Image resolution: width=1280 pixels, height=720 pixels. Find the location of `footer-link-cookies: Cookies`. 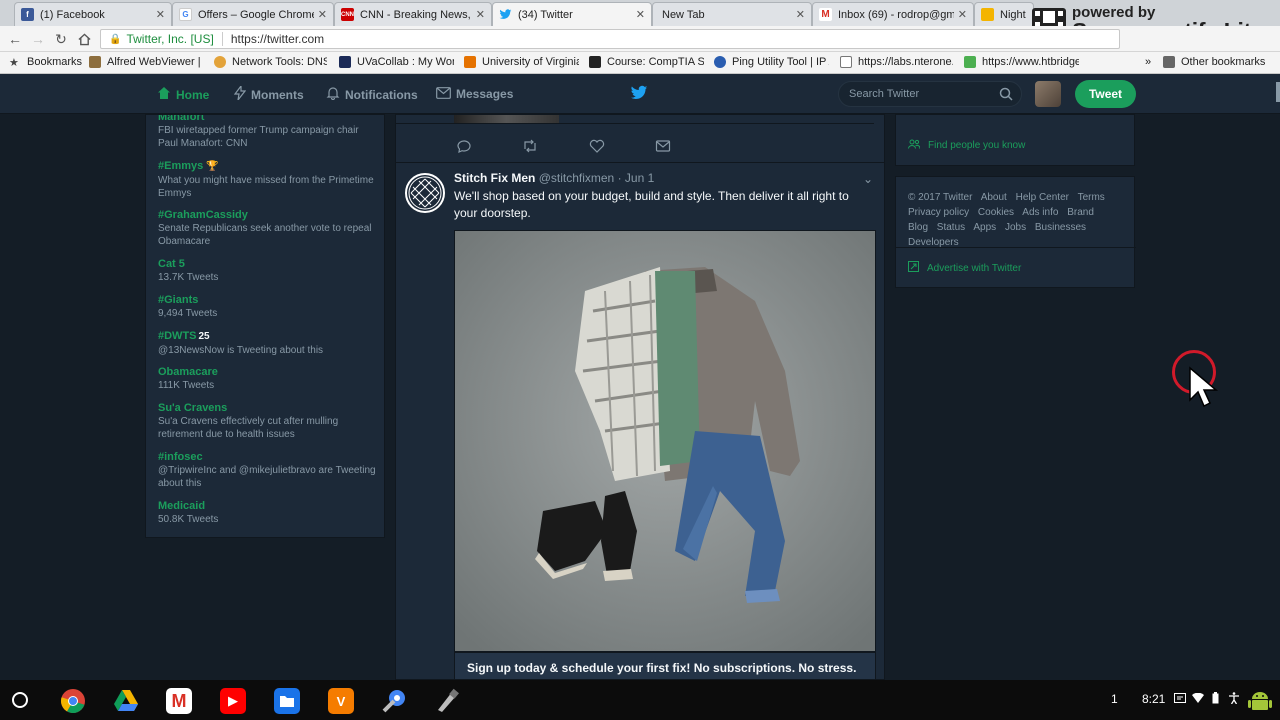

footer-link-cookies: Cookies is located at coordinates (996, 212).